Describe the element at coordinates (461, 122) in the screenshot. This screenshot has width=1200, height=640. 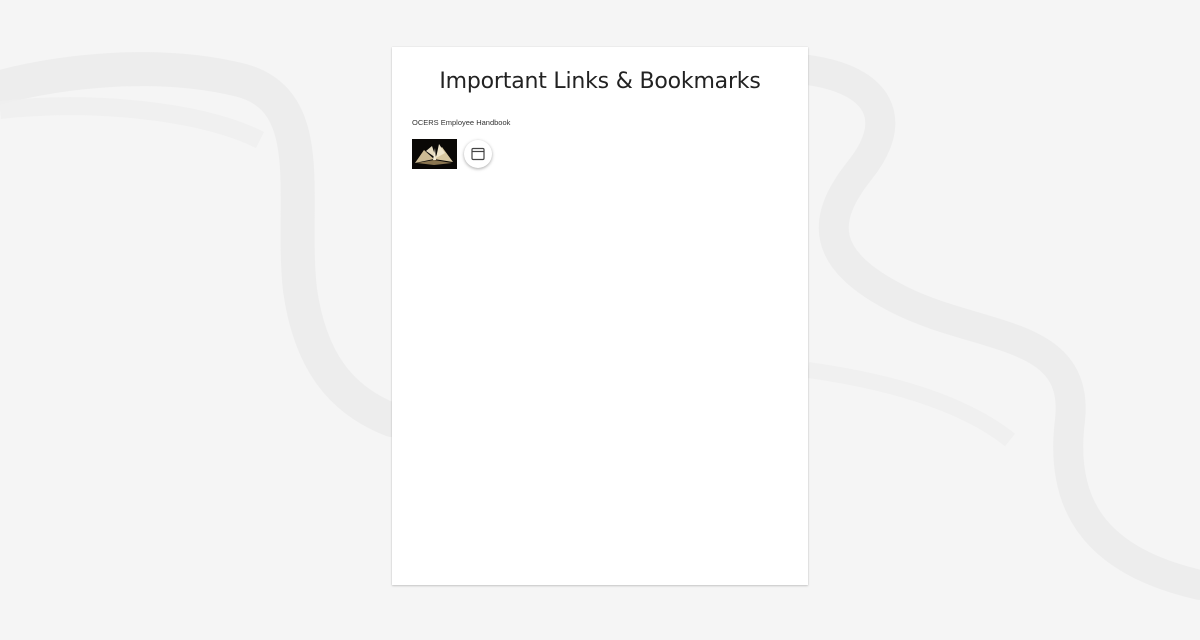
I see `link-label: OCERS Employee Handbook` at that location.